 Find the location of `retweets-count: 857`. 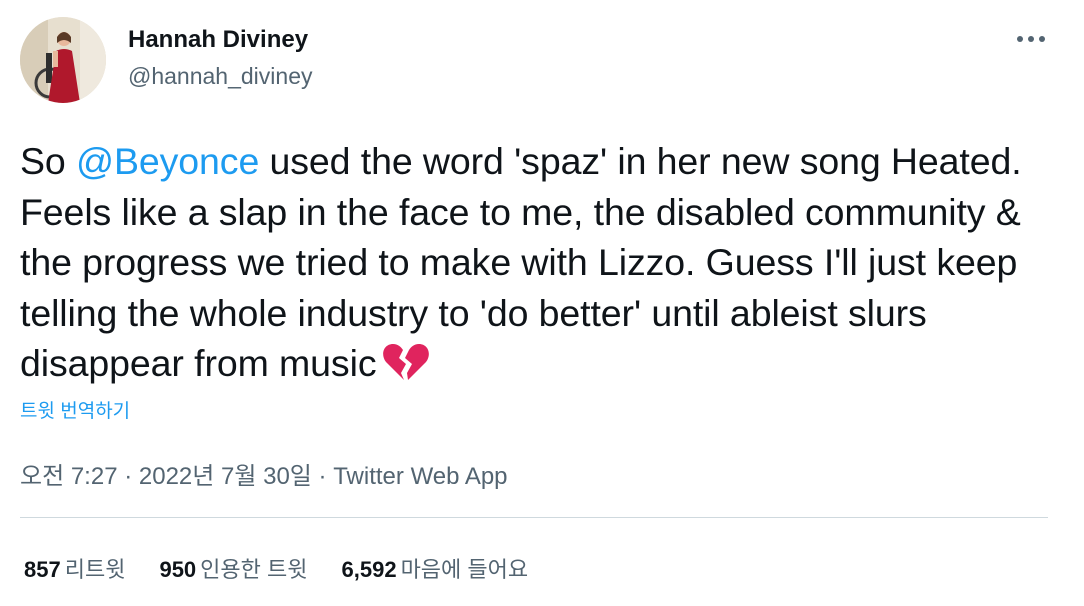

retweets-count: 857 is located at coordinates (42, 569).